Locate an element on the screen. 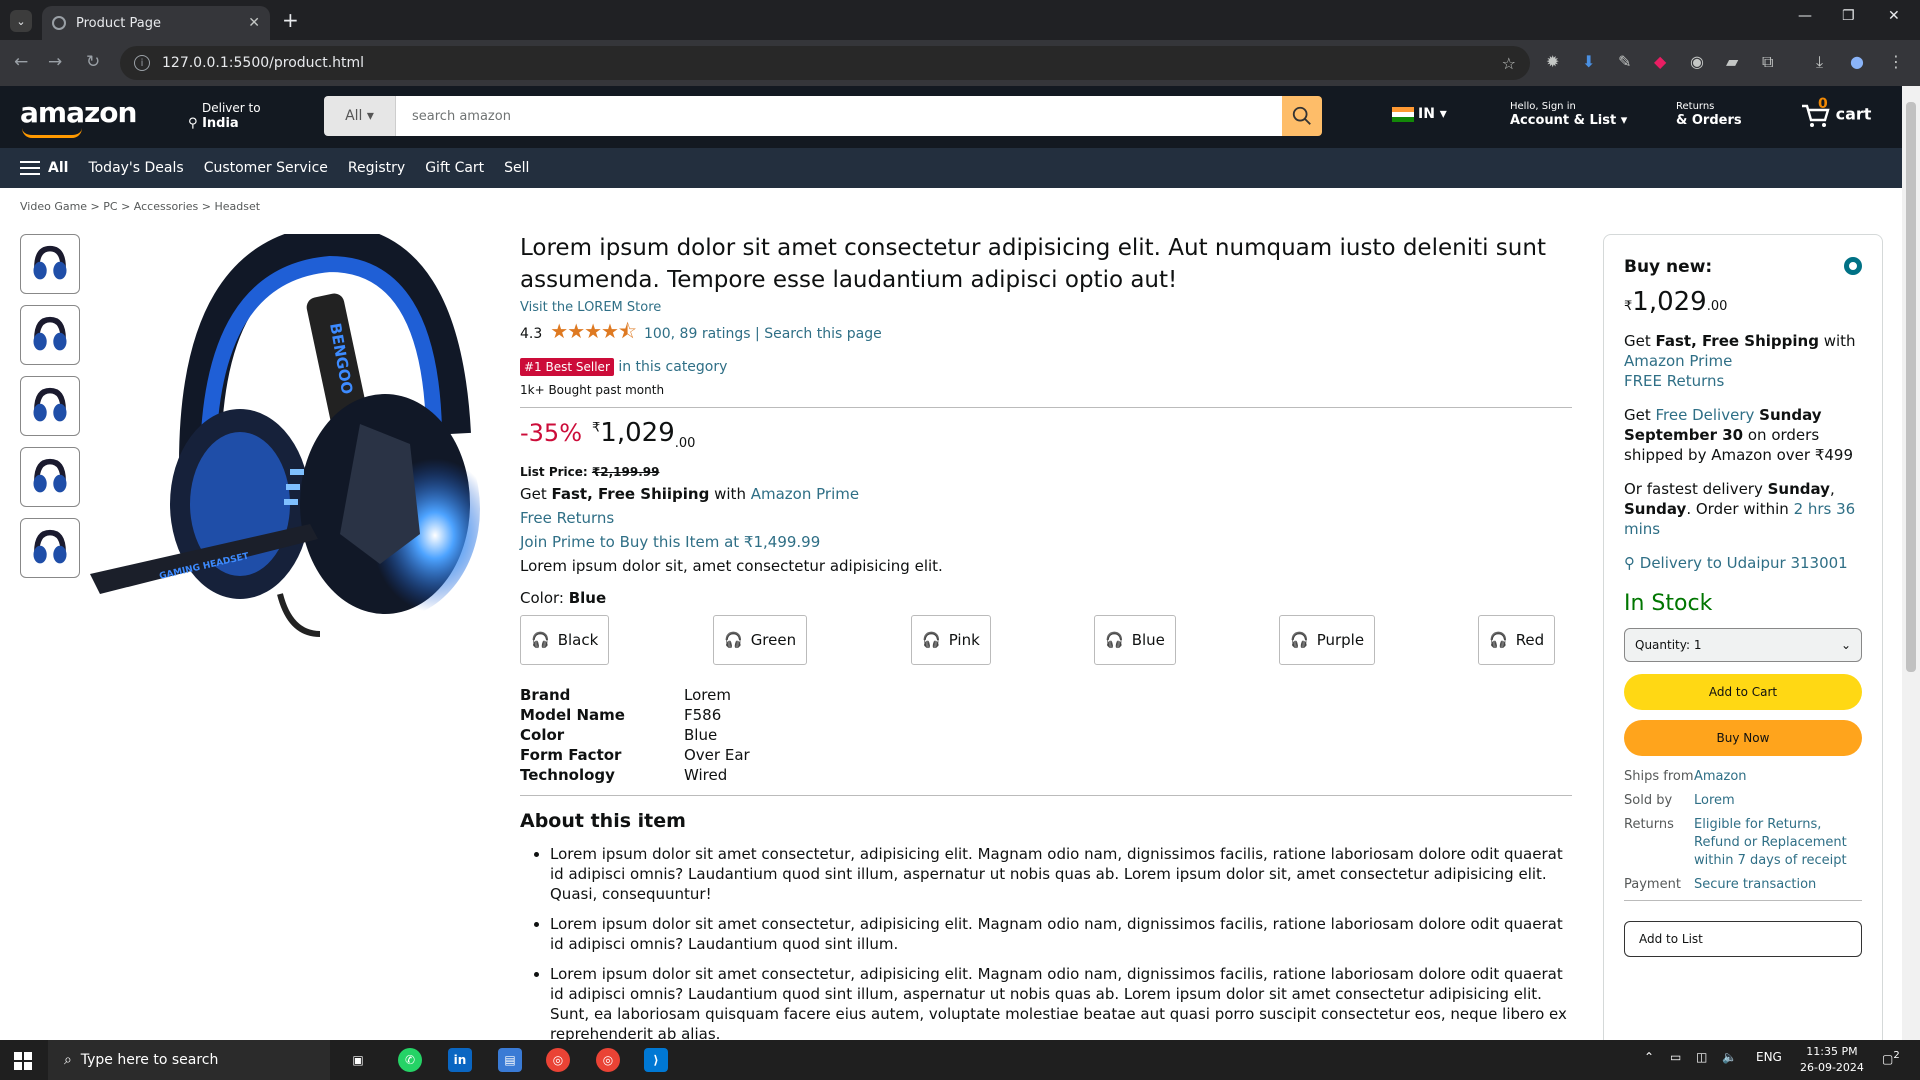  free-returns-link: Free Returns is located at coordinates (1046, 518).